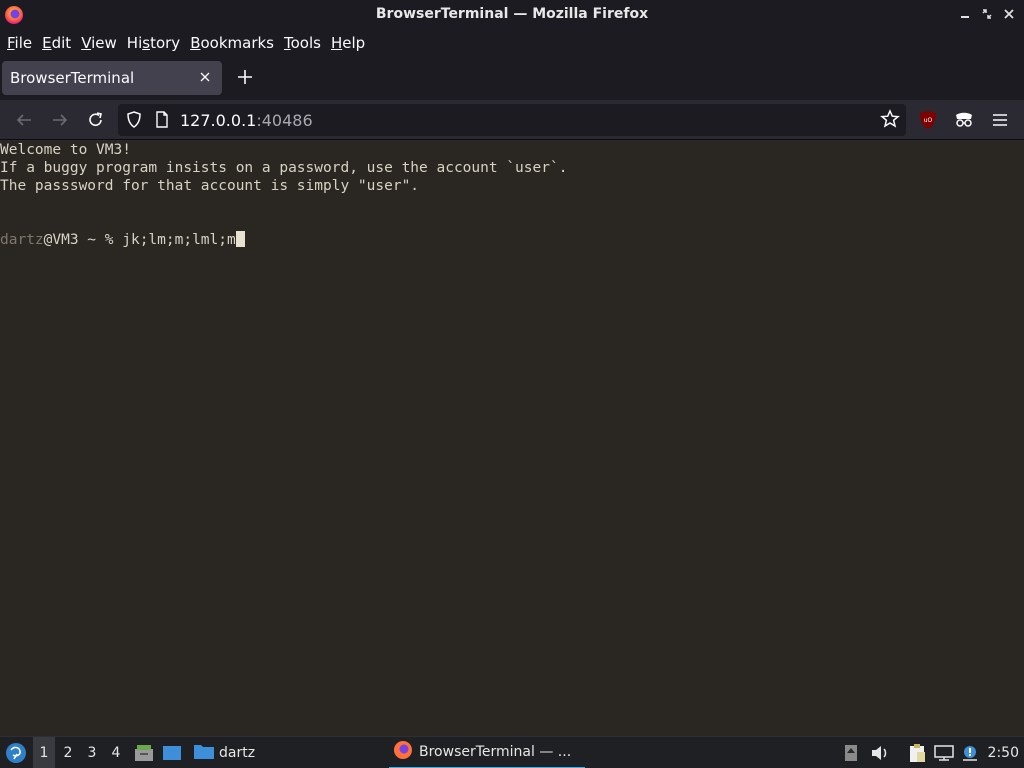 Image resolution: width=1024 pixels, height=768 pixels. I want to click on terminal-input: jk;lm;m;lml;m, so click(179, 240).